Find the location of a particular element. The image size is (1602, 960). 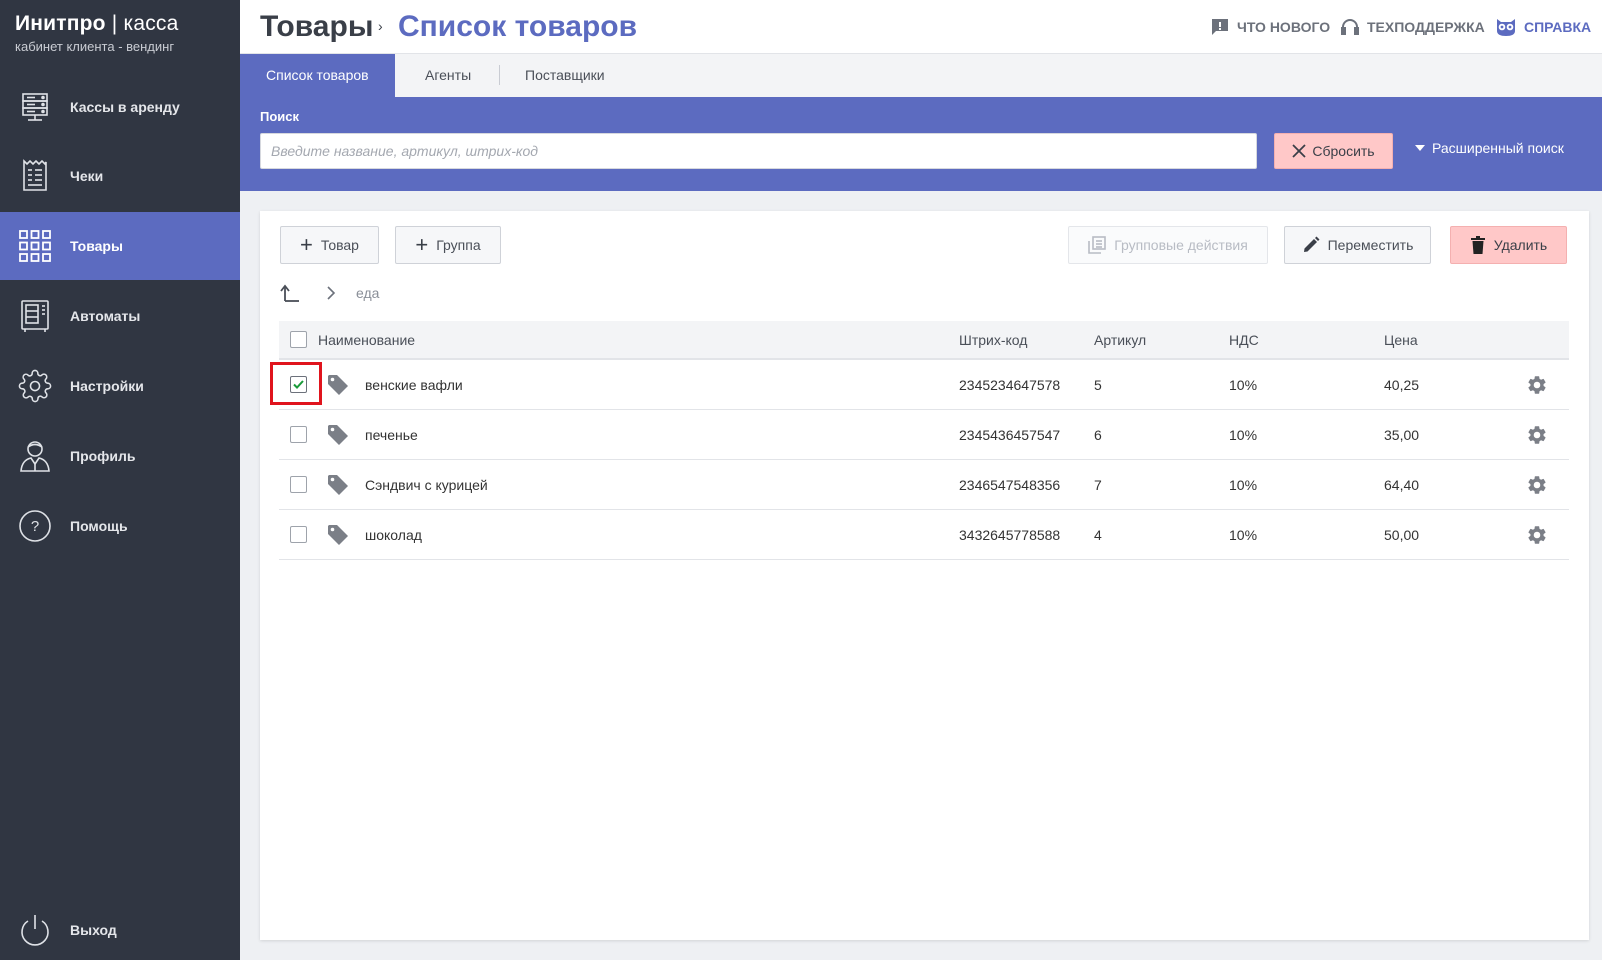

tab-agents: Агенты is located at coordinates (448, 75).